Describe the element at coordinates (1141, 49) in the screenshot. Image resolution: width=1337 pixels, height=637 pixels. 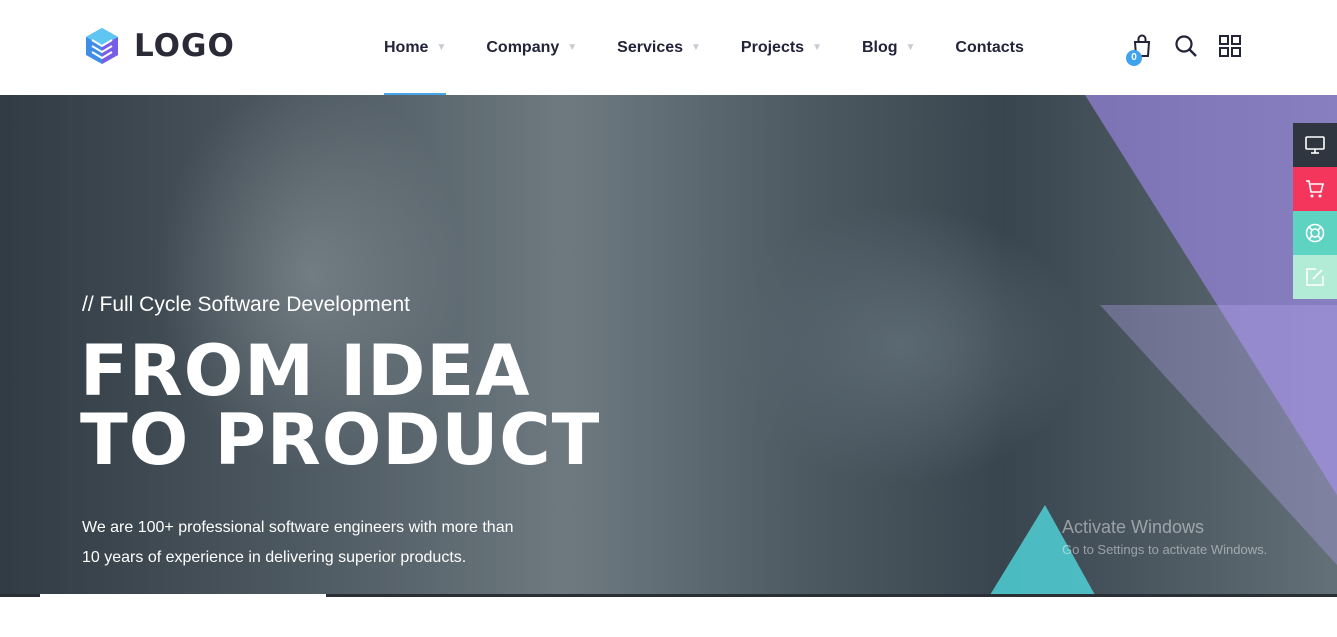
I see `cart-button: 0` at that location.